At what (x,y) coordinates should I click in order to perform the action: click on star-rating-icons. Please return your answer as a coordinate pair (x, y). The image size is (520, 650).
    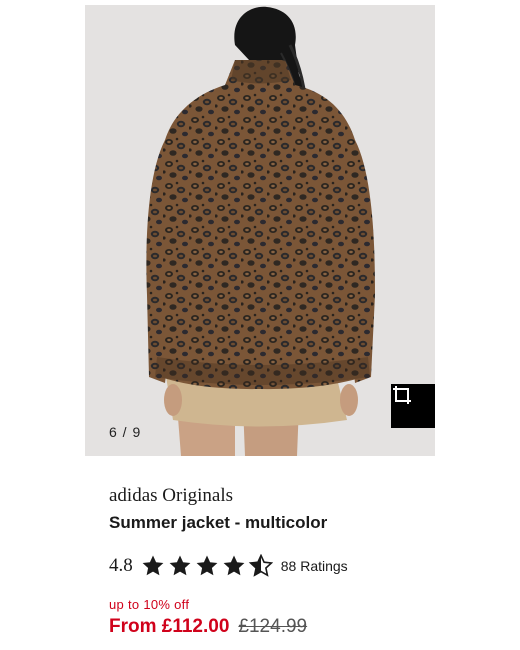
    Looking at the image, I should click on (207, 565).